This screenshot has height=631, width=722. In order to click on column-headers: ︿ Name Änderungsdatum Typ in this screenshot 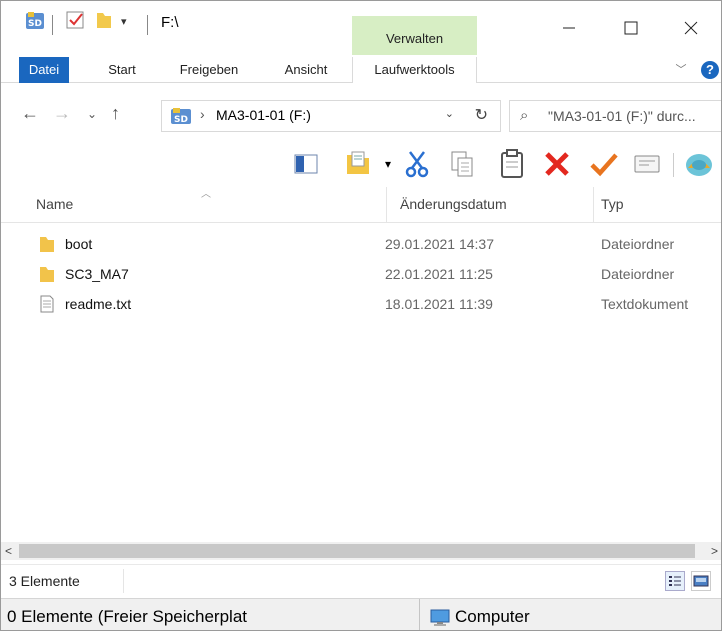, I will do `click(361, 205)`.